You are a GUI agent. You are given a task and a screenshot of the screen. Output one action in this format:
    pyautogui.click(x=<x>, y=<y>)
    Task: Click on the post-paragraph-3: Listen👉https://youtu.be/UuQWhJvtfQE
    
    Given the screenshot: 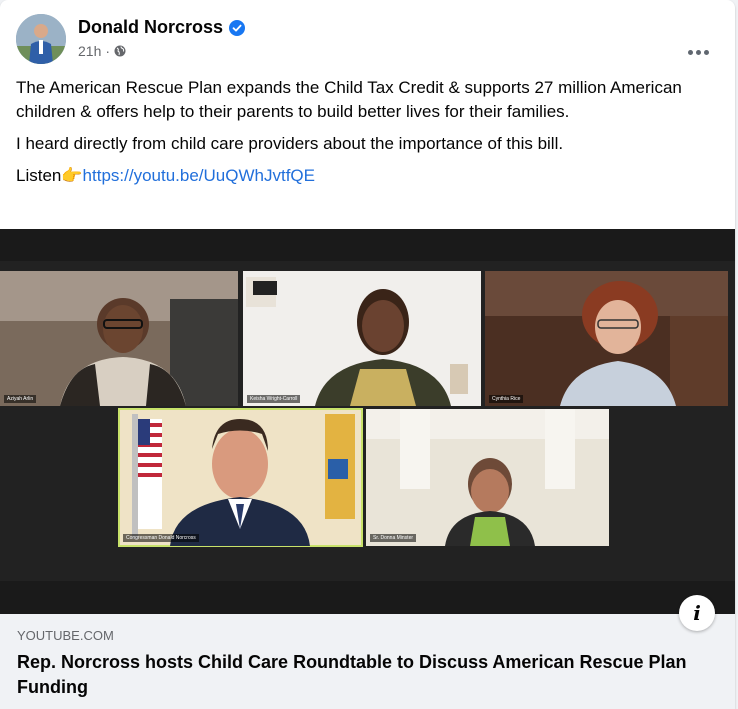 What is the action you would take?
    pyautogui.click(x=366, y=176)
    